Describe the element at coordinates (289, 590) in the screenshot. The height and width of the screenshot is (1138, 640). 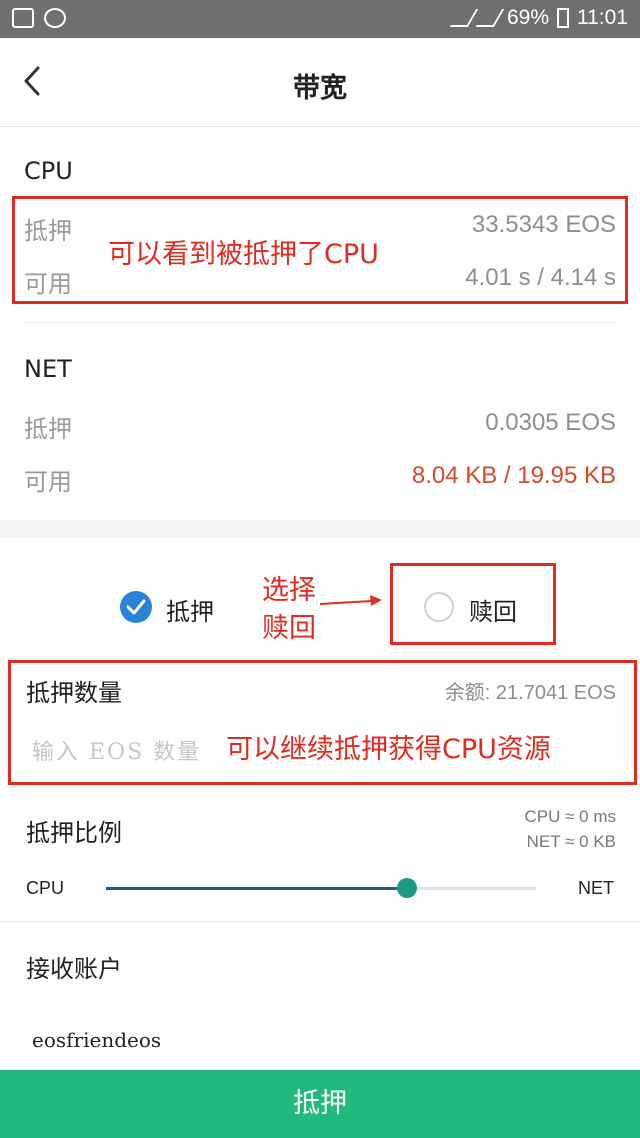
I see `annotation-select-line1: 选择` at that location.